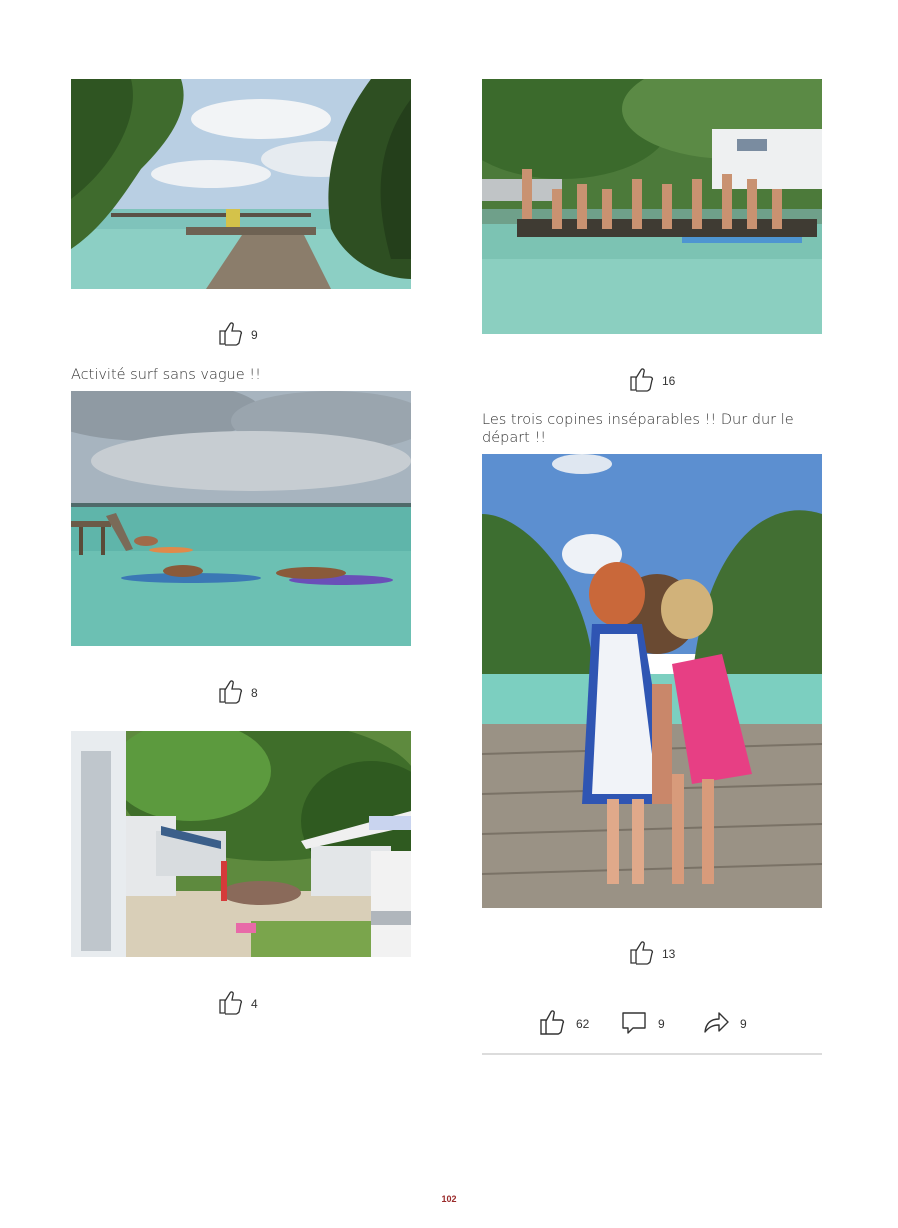  I want to click on post-stats: 62 9 9, so click(652, 1023).